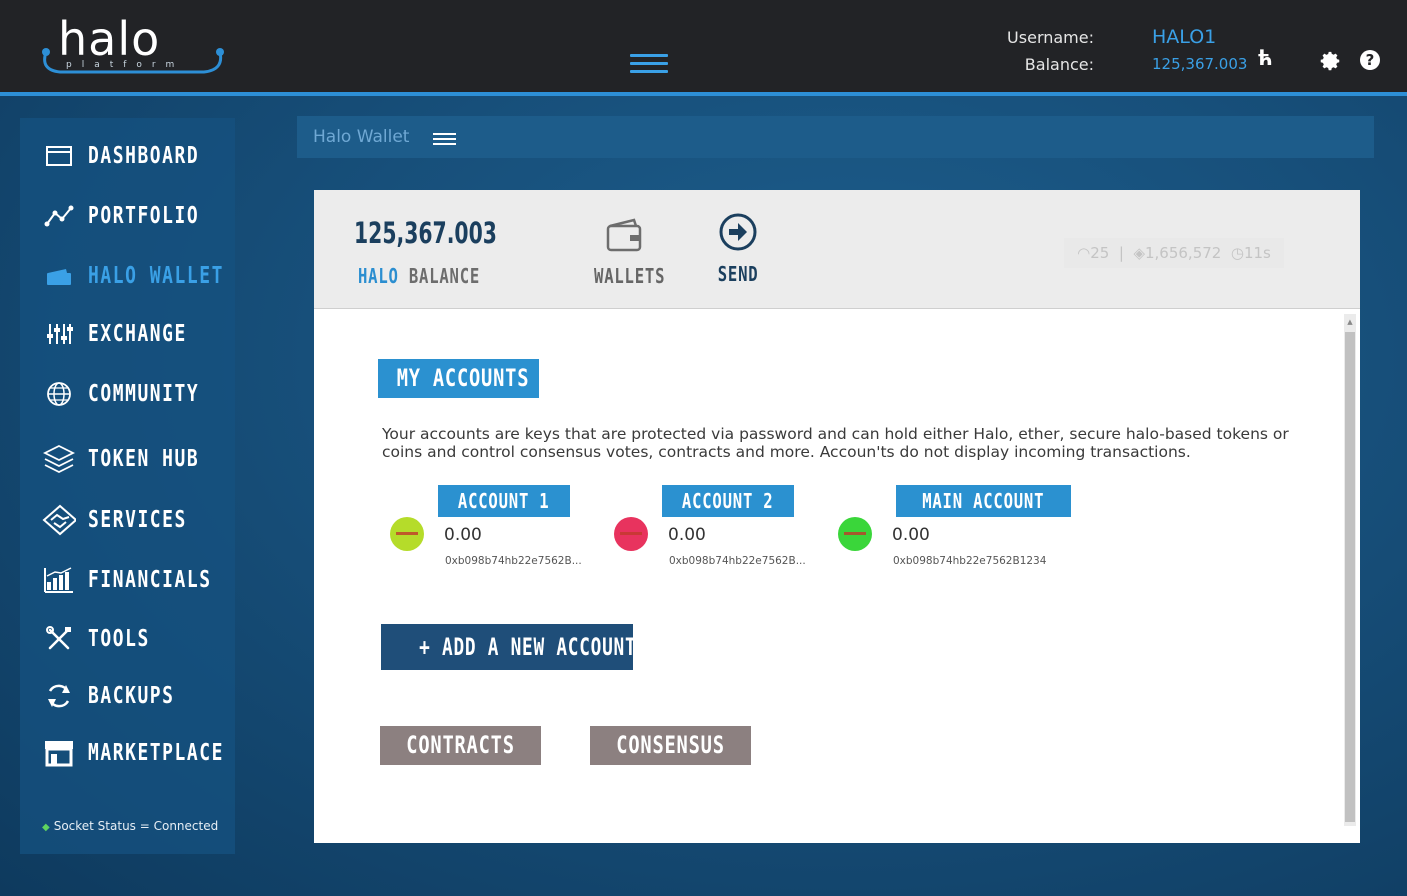  I want to click on block-time: 11s, so click(1257, 253).